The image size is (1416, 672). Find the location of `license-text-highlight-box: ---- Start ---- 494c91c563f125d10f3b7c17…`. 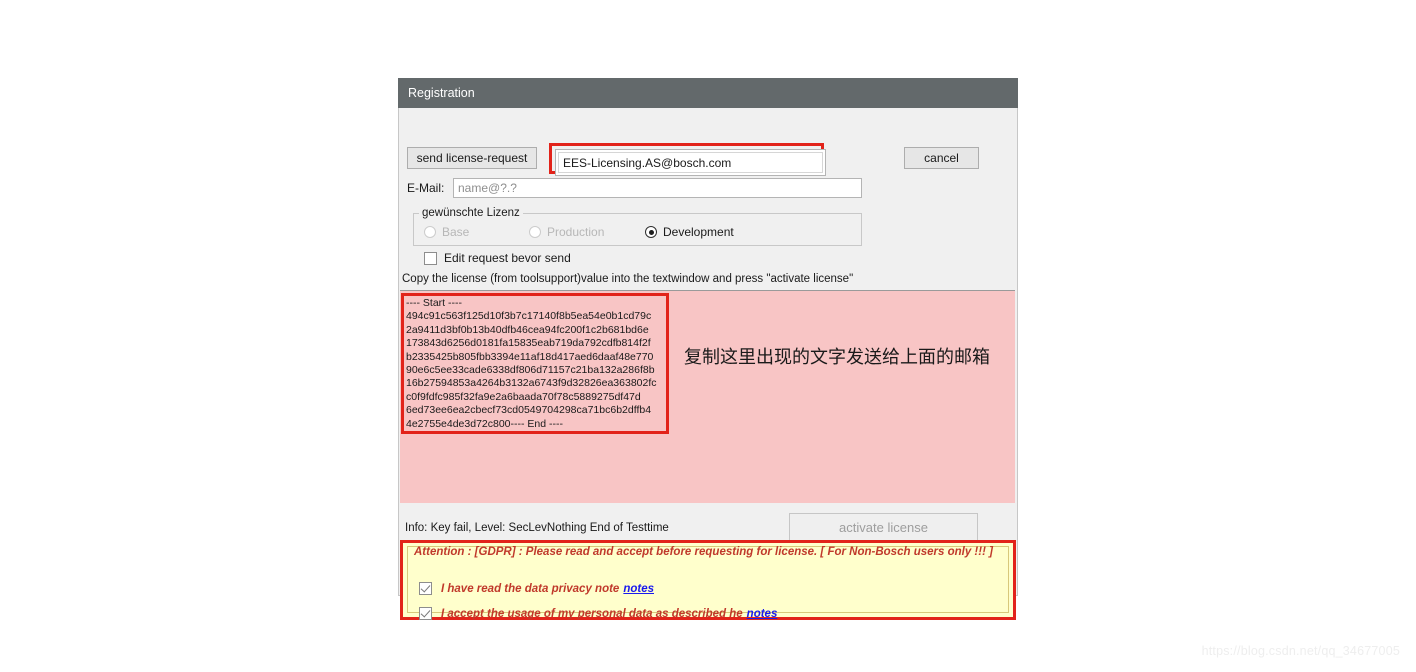

license-text-highlight-box: ---- Start ---- 494c91c563f125d10f3b7c17… is located at coordinates (535, 363).